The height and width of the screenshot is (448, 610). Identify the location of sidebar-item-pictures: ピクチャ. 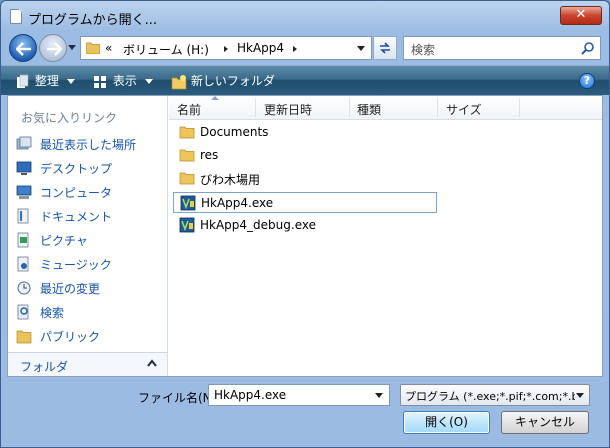
(90, 240).